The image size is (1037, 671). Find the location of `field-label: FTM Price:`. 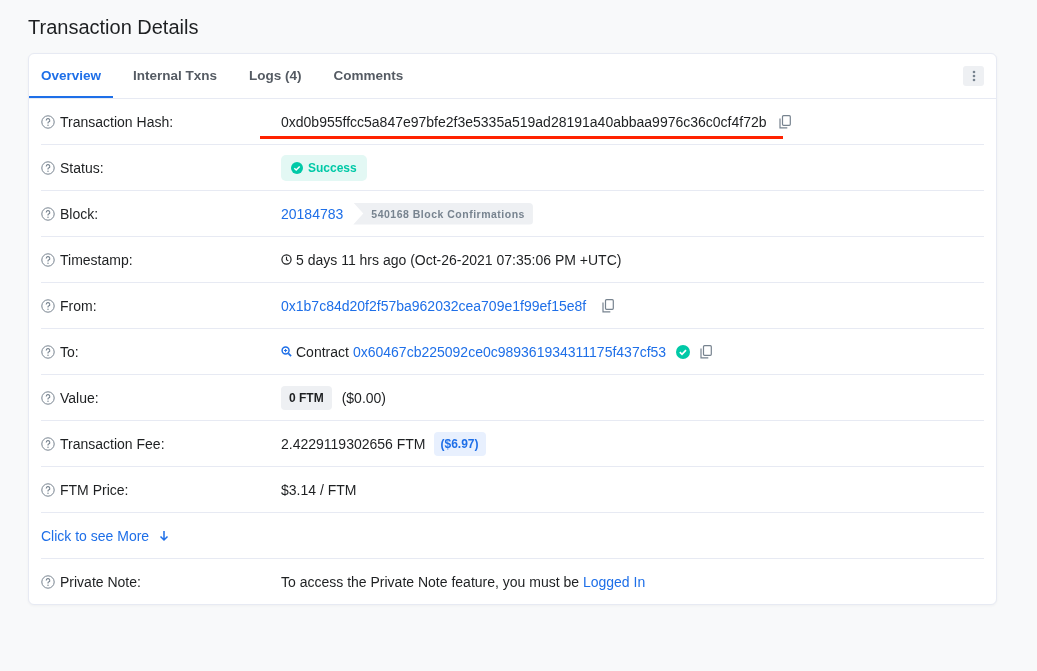

field-label: FTM Price: is located at coordinates (94, 489).